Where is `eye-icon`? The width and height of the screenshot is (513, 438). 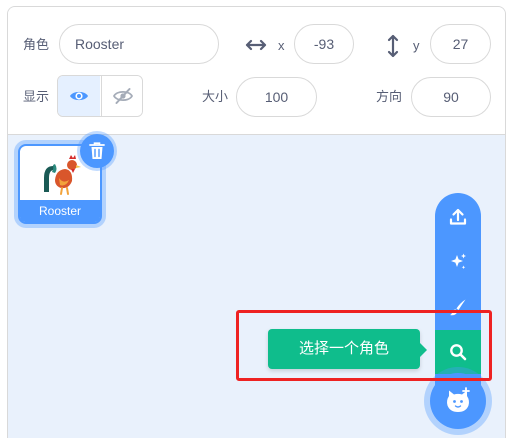 eye-icon is located at coordinates (79, 96).